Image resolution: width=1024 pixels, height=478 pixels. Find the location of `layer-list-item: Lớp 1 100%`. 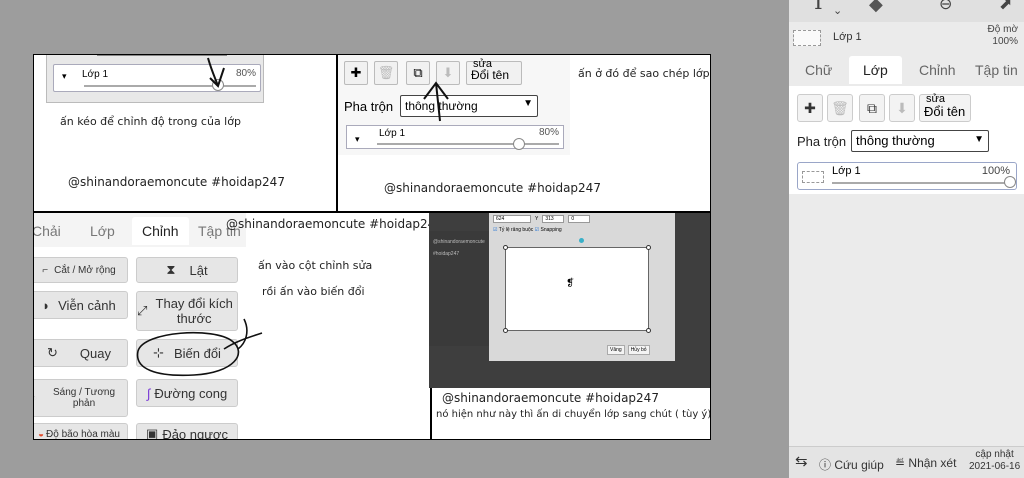

layer-list-item: Lớp 1 100% is located at coordinates (907, 176).